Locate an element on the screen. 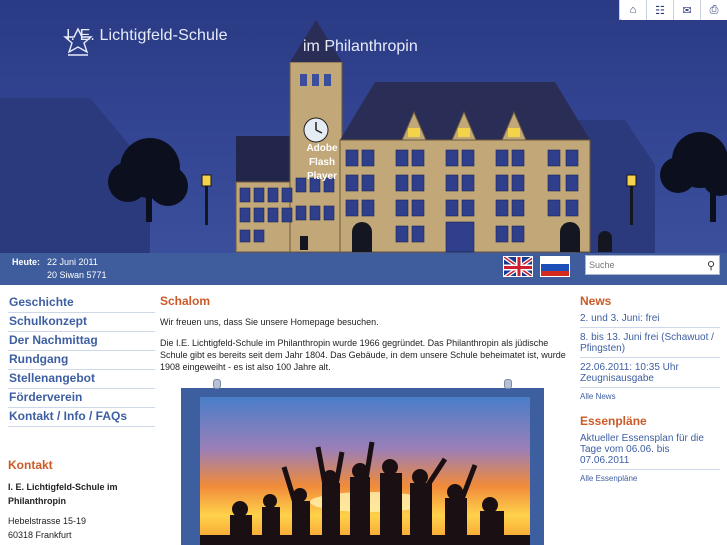 Image resolution: width=727 pixels, height=545 pixels. logo-subtitle: im Philanthropin is located at coordinates (360, 46).